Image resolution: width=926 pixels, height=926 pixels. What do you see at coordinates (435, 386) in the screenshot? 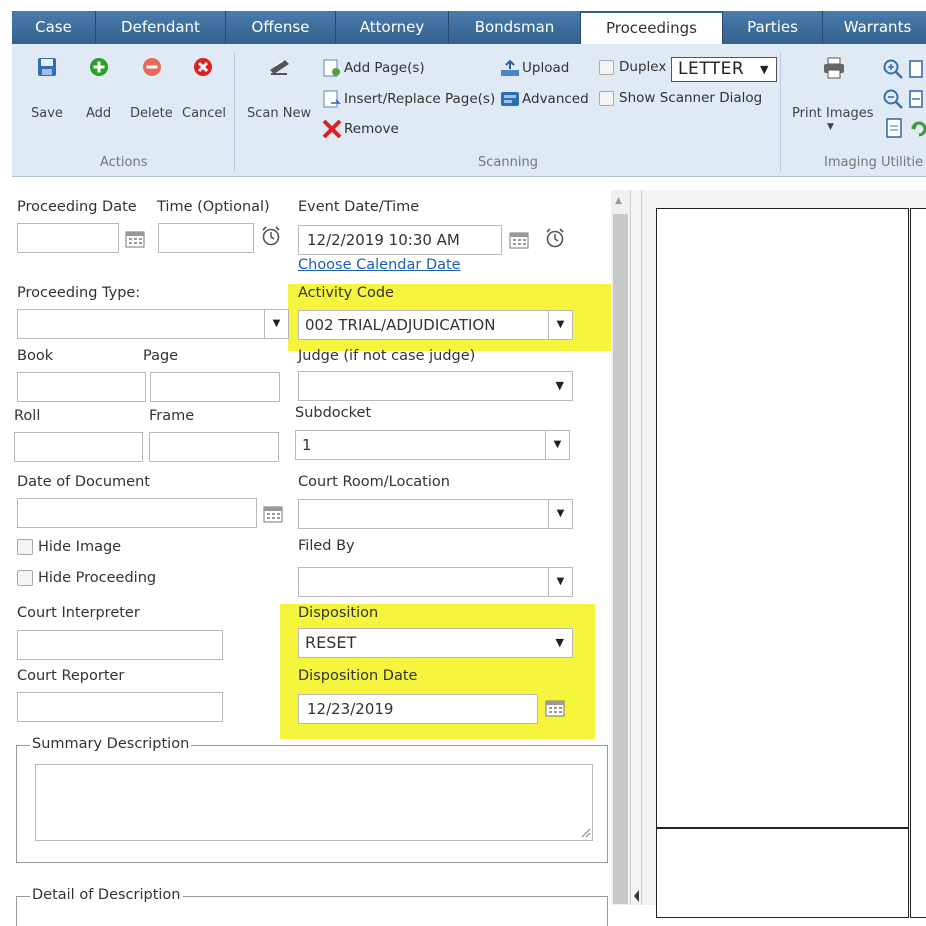
I see `judge-select: ▼` at bounding box center [435, 386].